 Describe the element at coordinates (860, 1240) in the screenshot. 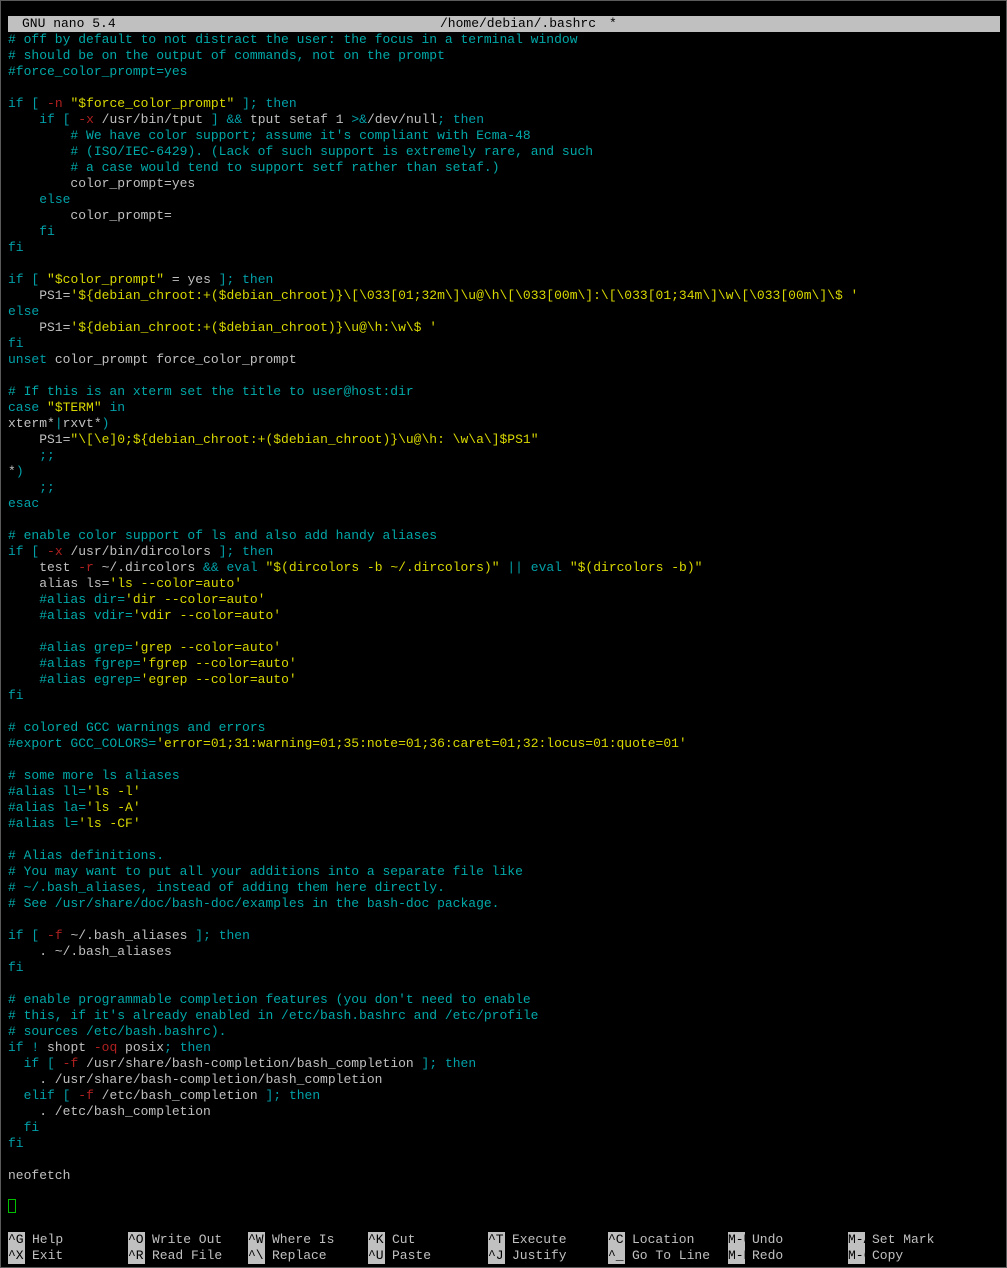

I see `shortcut-key: M-A` at that location.